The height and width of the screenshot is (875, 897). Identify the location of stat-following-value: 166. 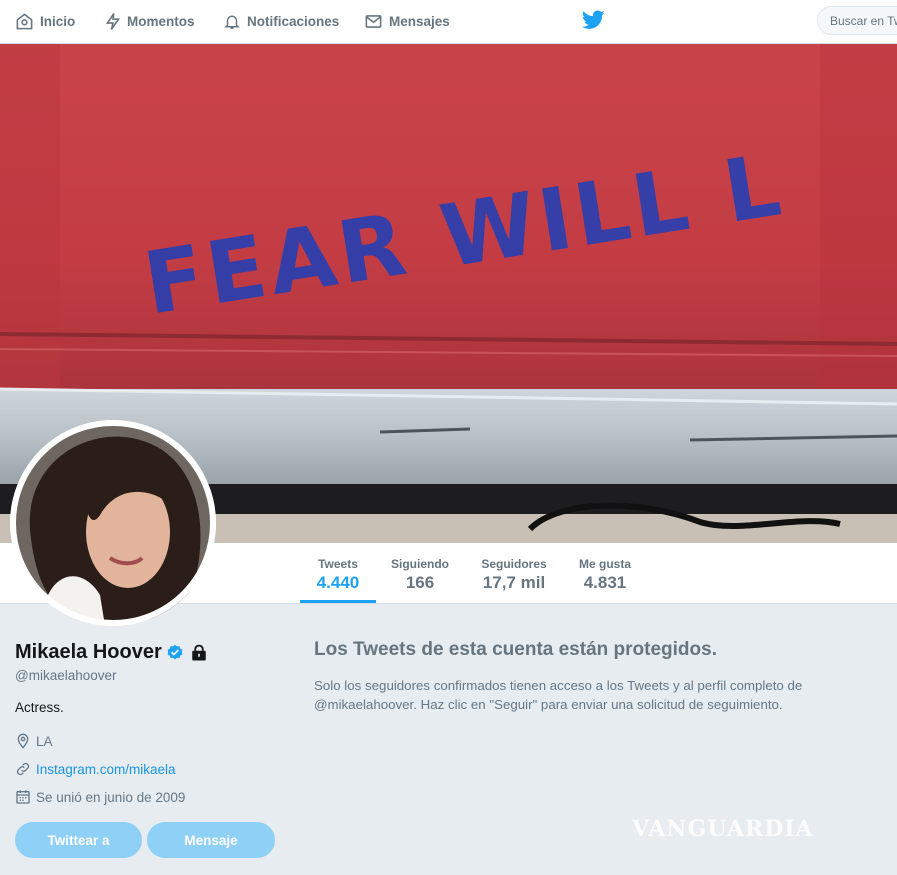
(420, 582).